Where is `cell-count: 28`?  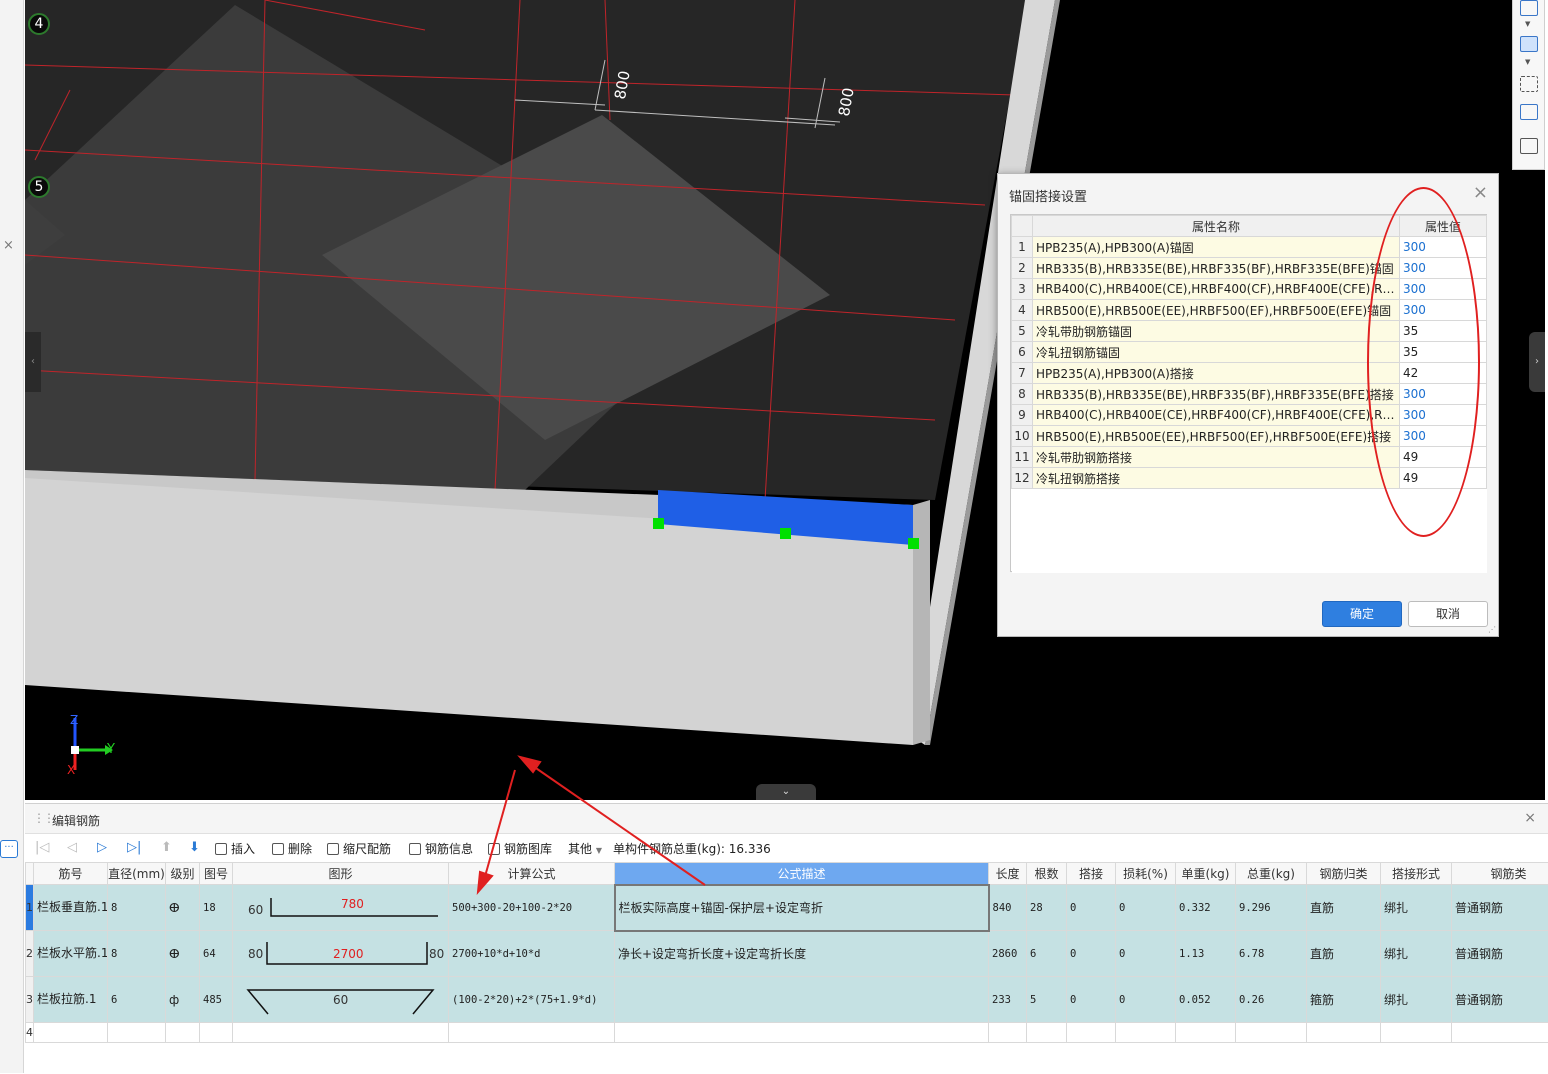
cell-count: 28 is located at coordinates (1047, 908).